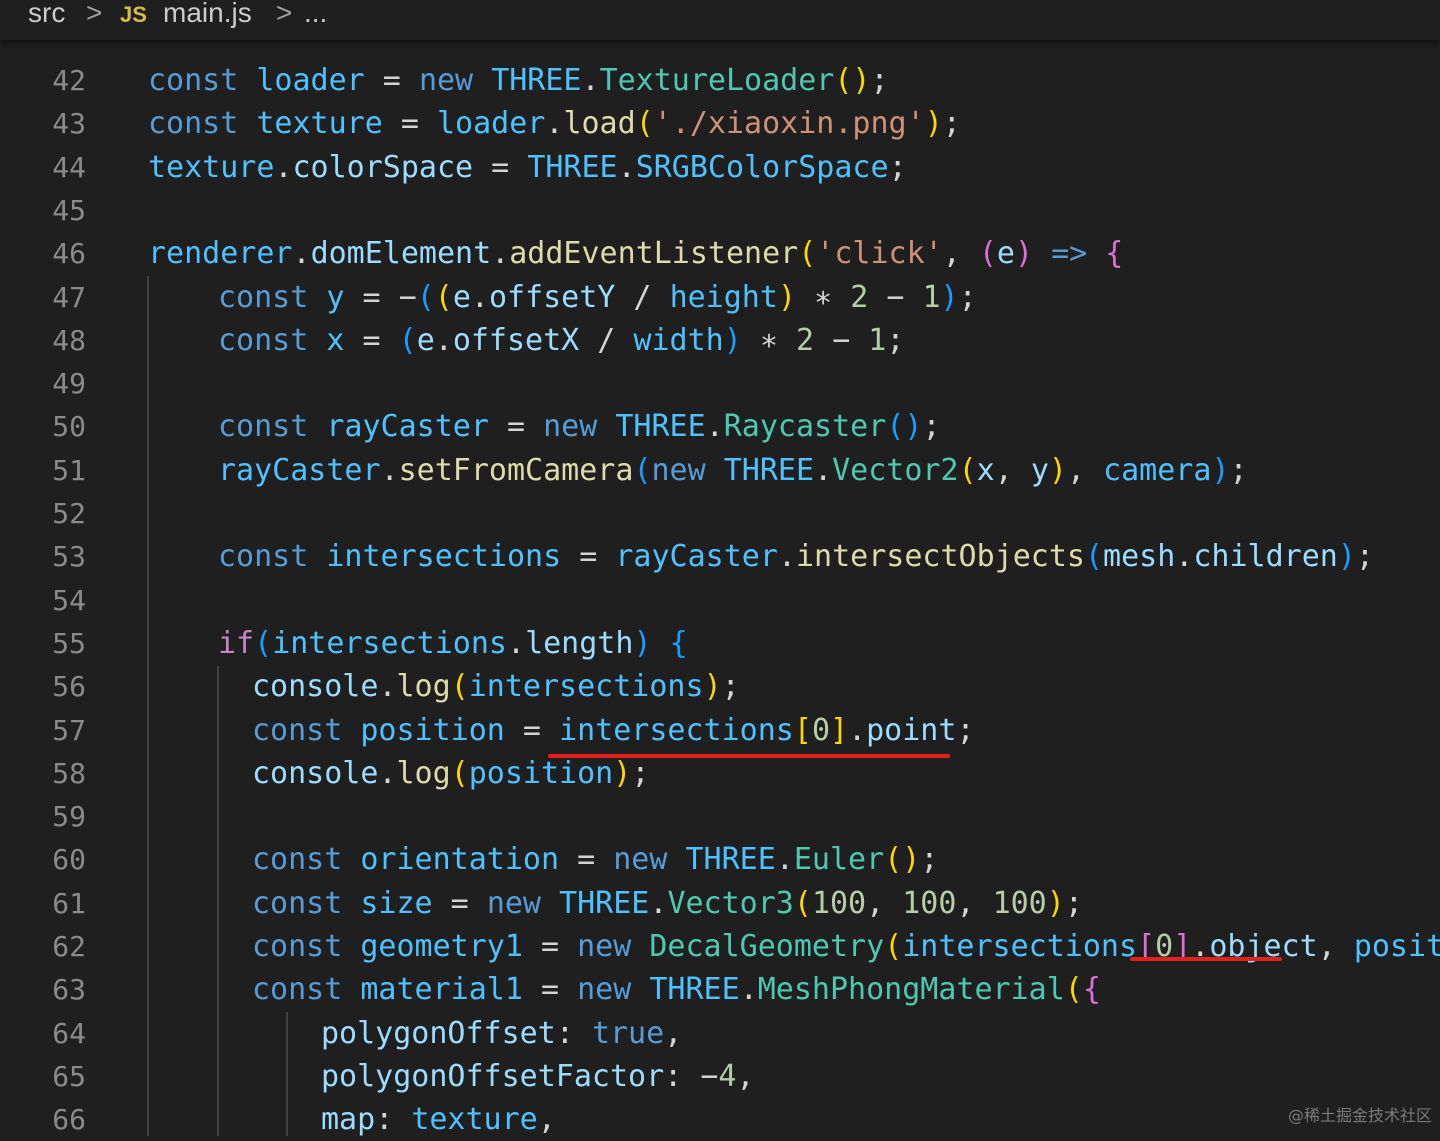  Describe the element at coordinates (460, 860) in the screenshot. I see `code-token: orientation` at that location.